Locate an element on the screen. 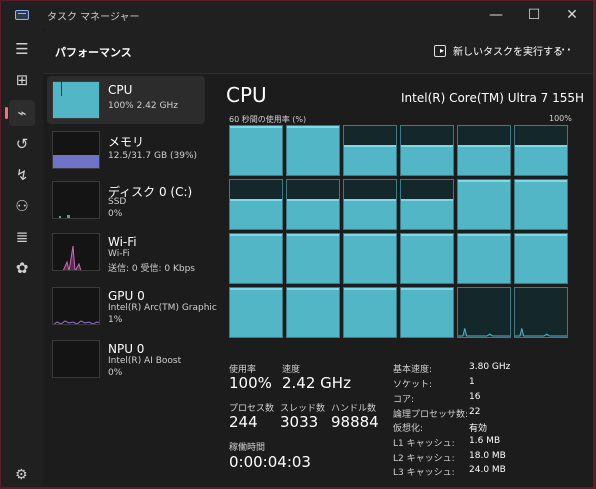  perf-item-gpu: GPU 0 Intel(R) Arc(TM) Graphic 1% is located at coordinates (132, 306).